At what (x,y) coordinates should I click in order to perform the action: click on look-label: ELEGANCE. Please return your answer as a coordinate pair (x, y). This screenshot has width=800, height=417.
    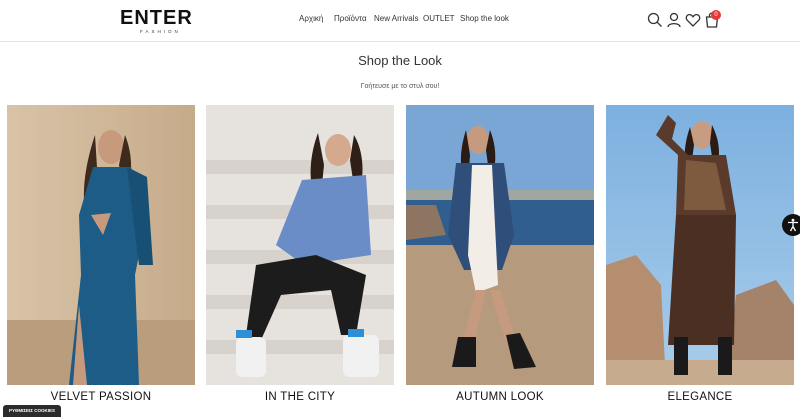
    Looking at the image, I should click on (700, 397).